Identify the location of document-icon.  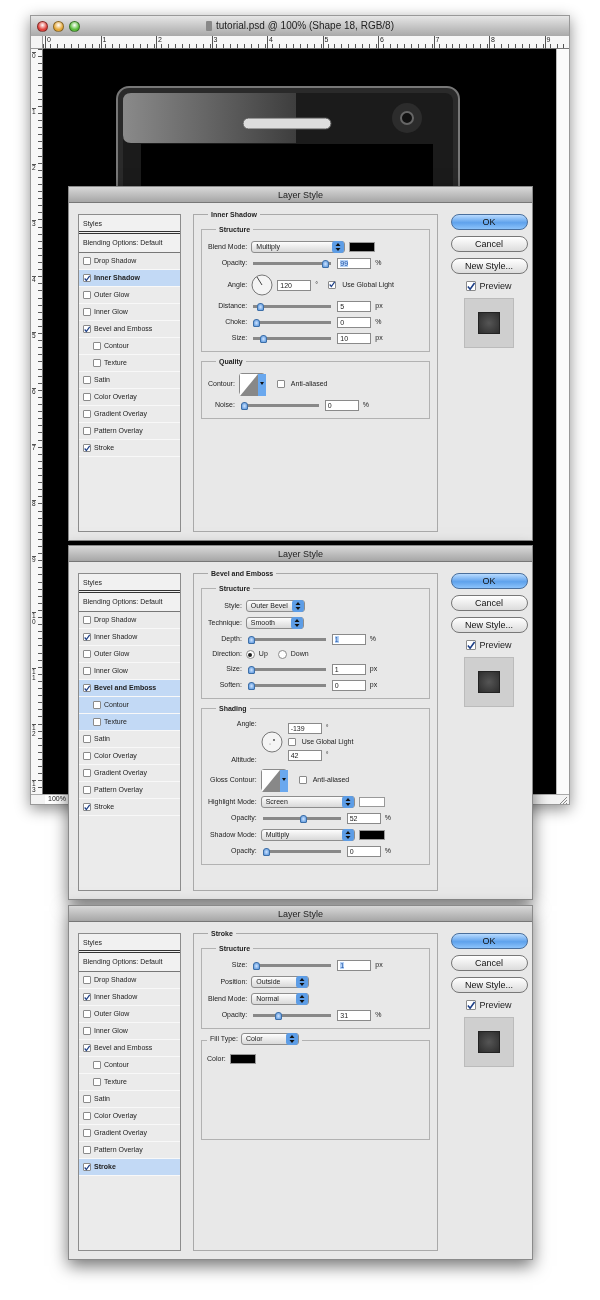
(209, 26).